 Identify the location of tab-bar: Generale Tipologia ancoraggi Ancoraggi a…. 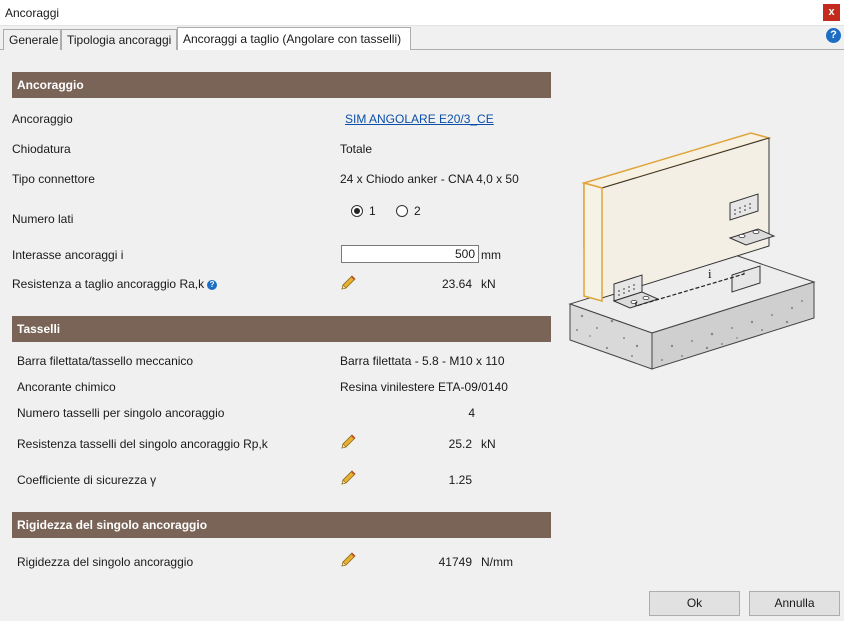
(422, 38).